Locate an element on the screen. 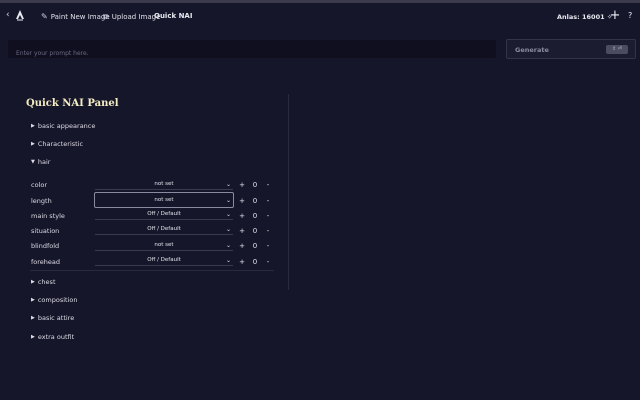  forehead-select: Off / Default ⌄ is located at coordinates (164, 260).